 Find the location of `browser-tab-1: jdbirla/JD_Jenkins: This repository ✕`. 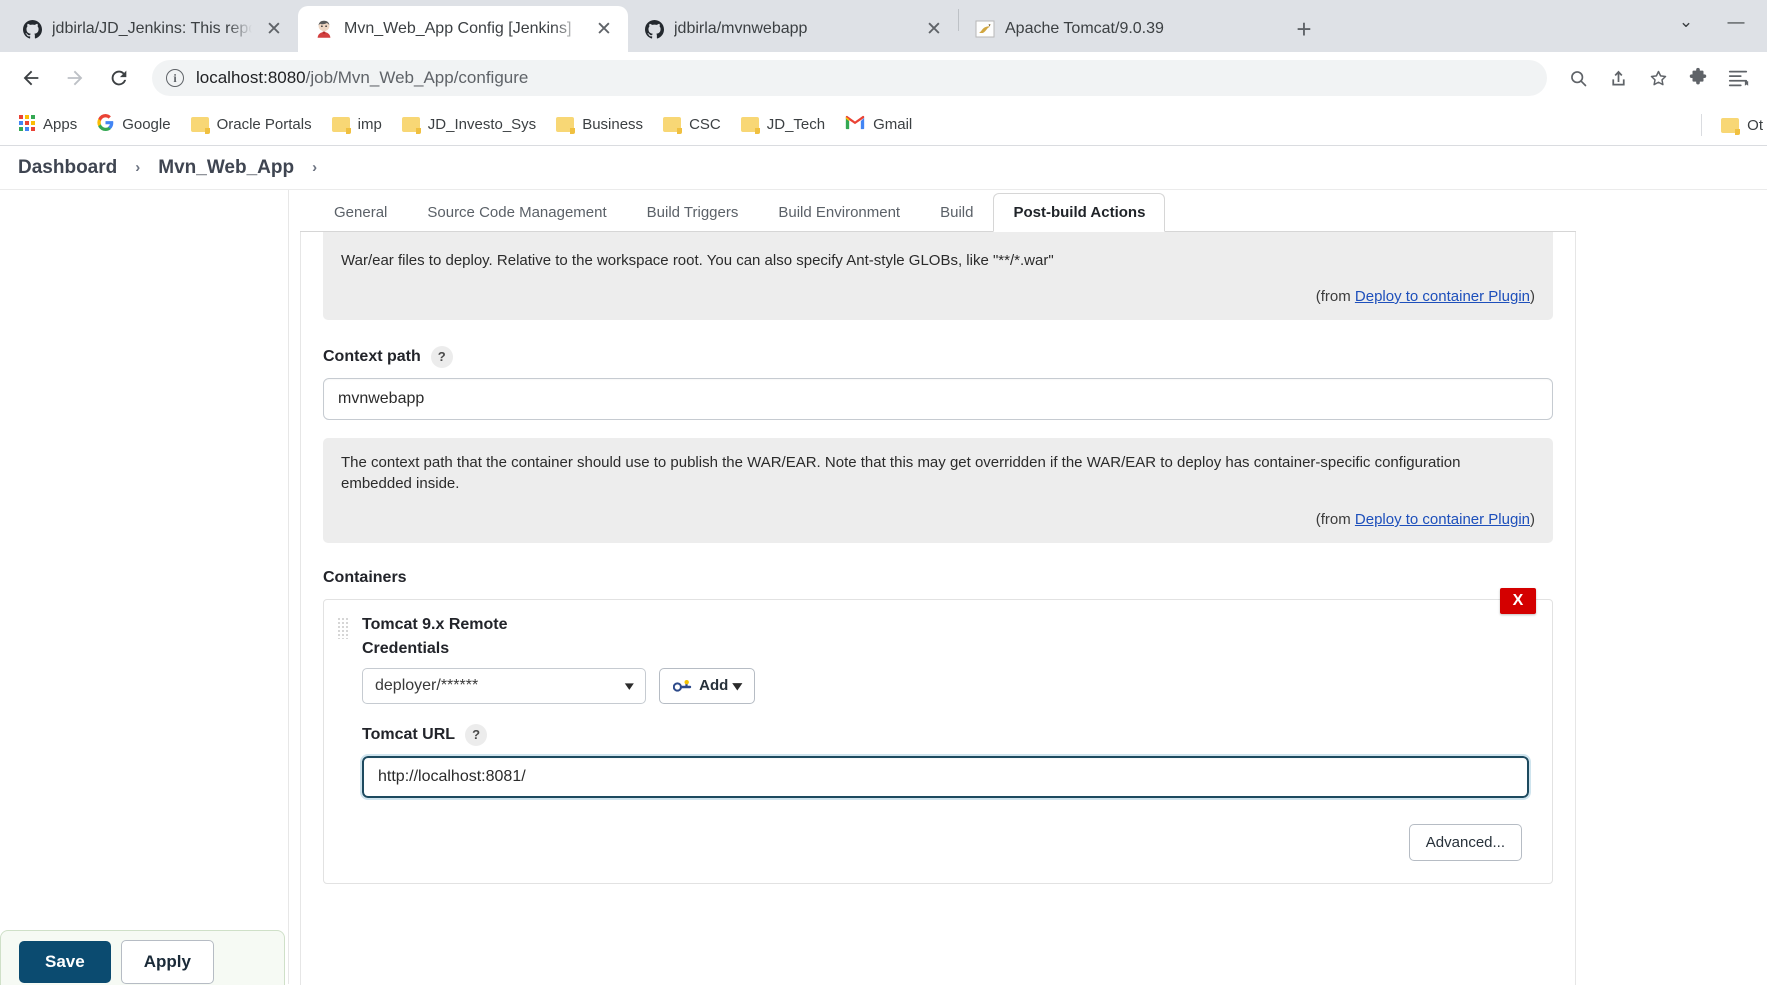

browser-tab-1: jdbirla/JD_Jenkins: This repository ✕ is located at coordinates (152, 29).